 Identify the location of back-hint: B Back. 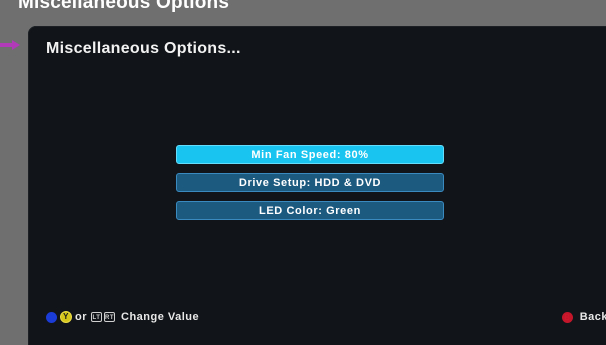
(583, 317).